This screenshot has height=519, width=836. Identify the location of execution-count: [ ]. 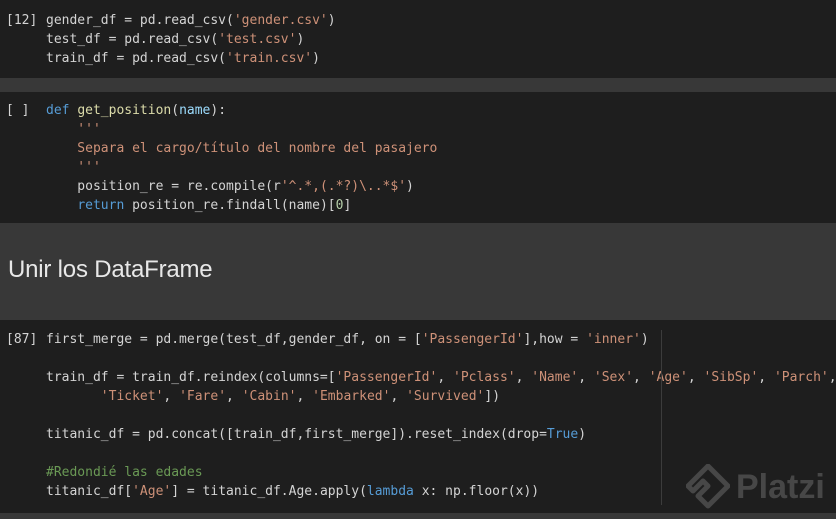
(18, 110).